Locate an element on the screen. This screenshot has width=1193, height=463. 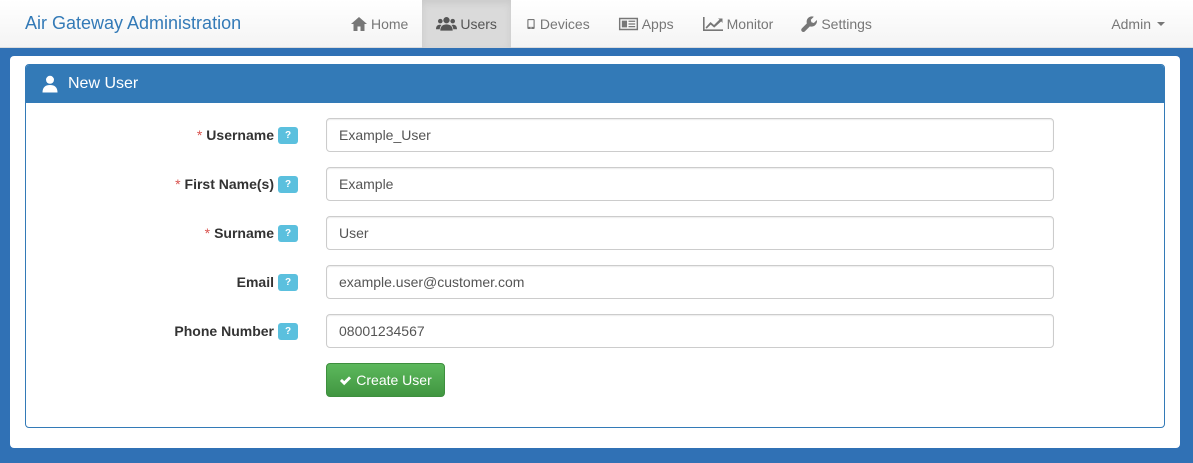
nav-devices-label: Devices is located at coordinates (564, 24).